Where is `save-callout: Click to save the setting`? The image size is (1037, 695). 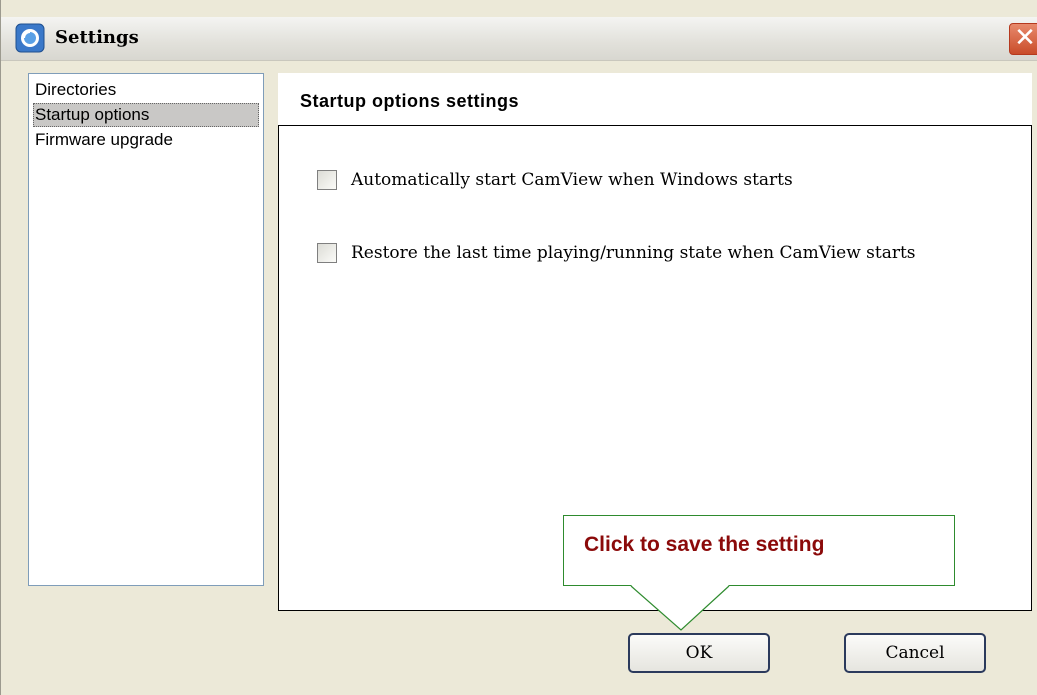 save-callout: Click to save the setting is located at coordinates (759, 550).